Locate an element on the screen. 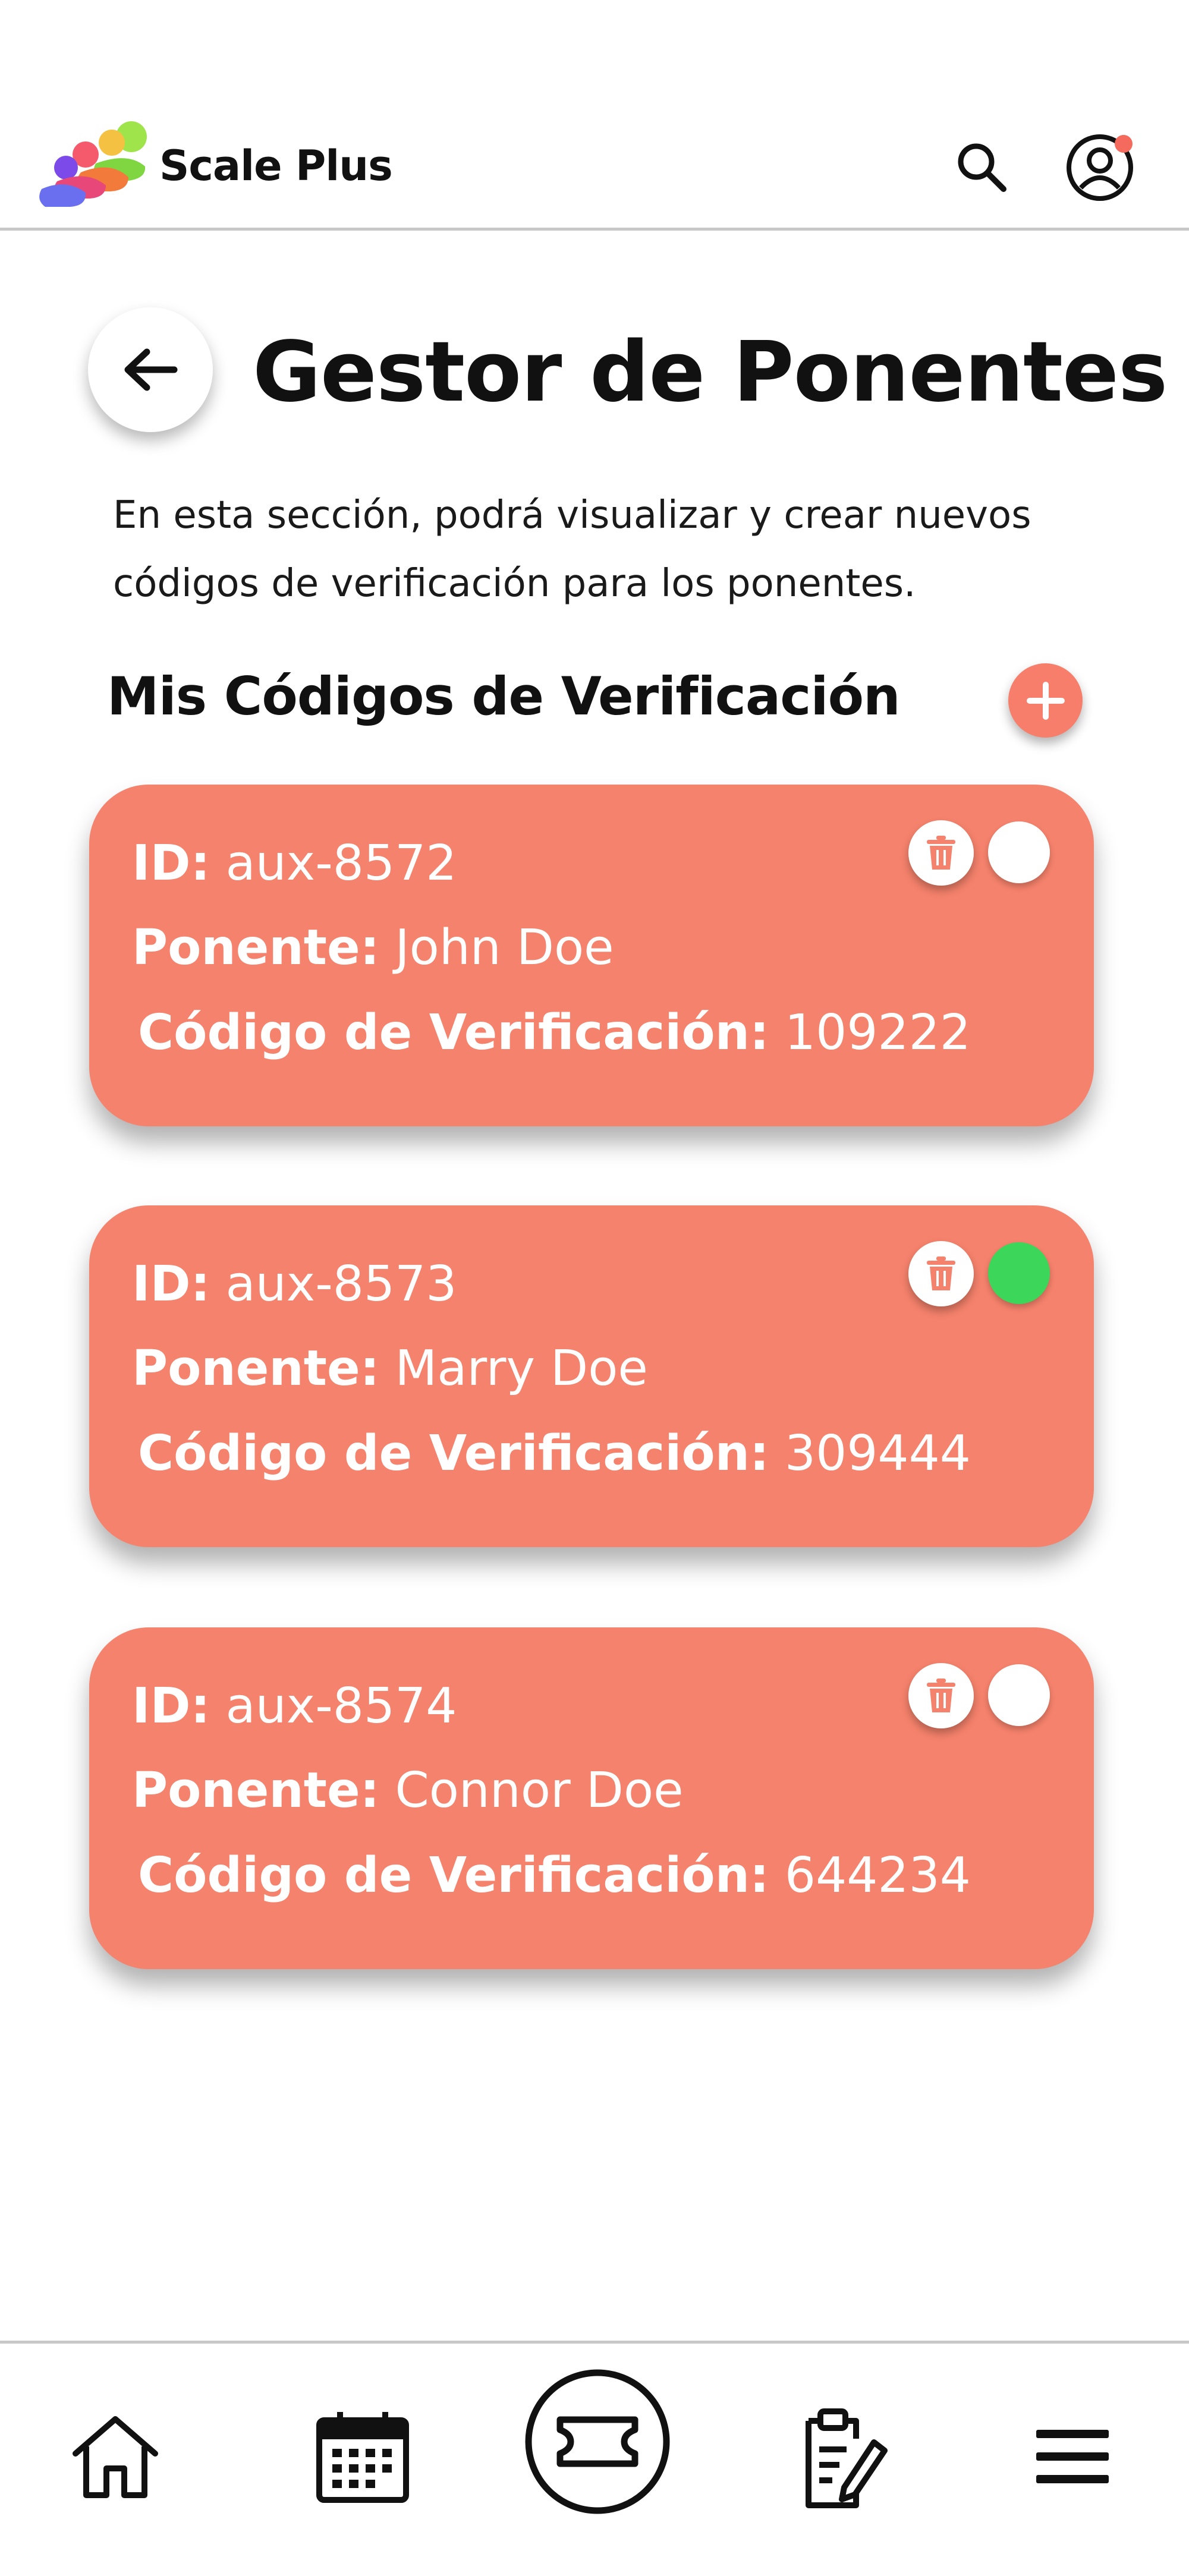  add-code-button is located at coordinates (1045, 700).